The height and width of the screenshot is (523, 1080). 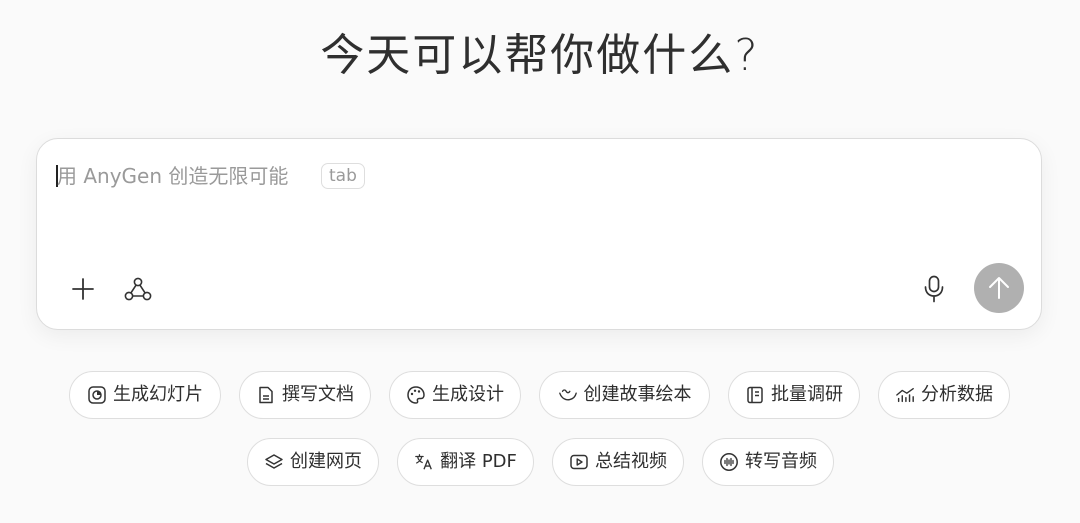 I want to click on chip-batch-research: 批量调研, so click(x=794, y=395).